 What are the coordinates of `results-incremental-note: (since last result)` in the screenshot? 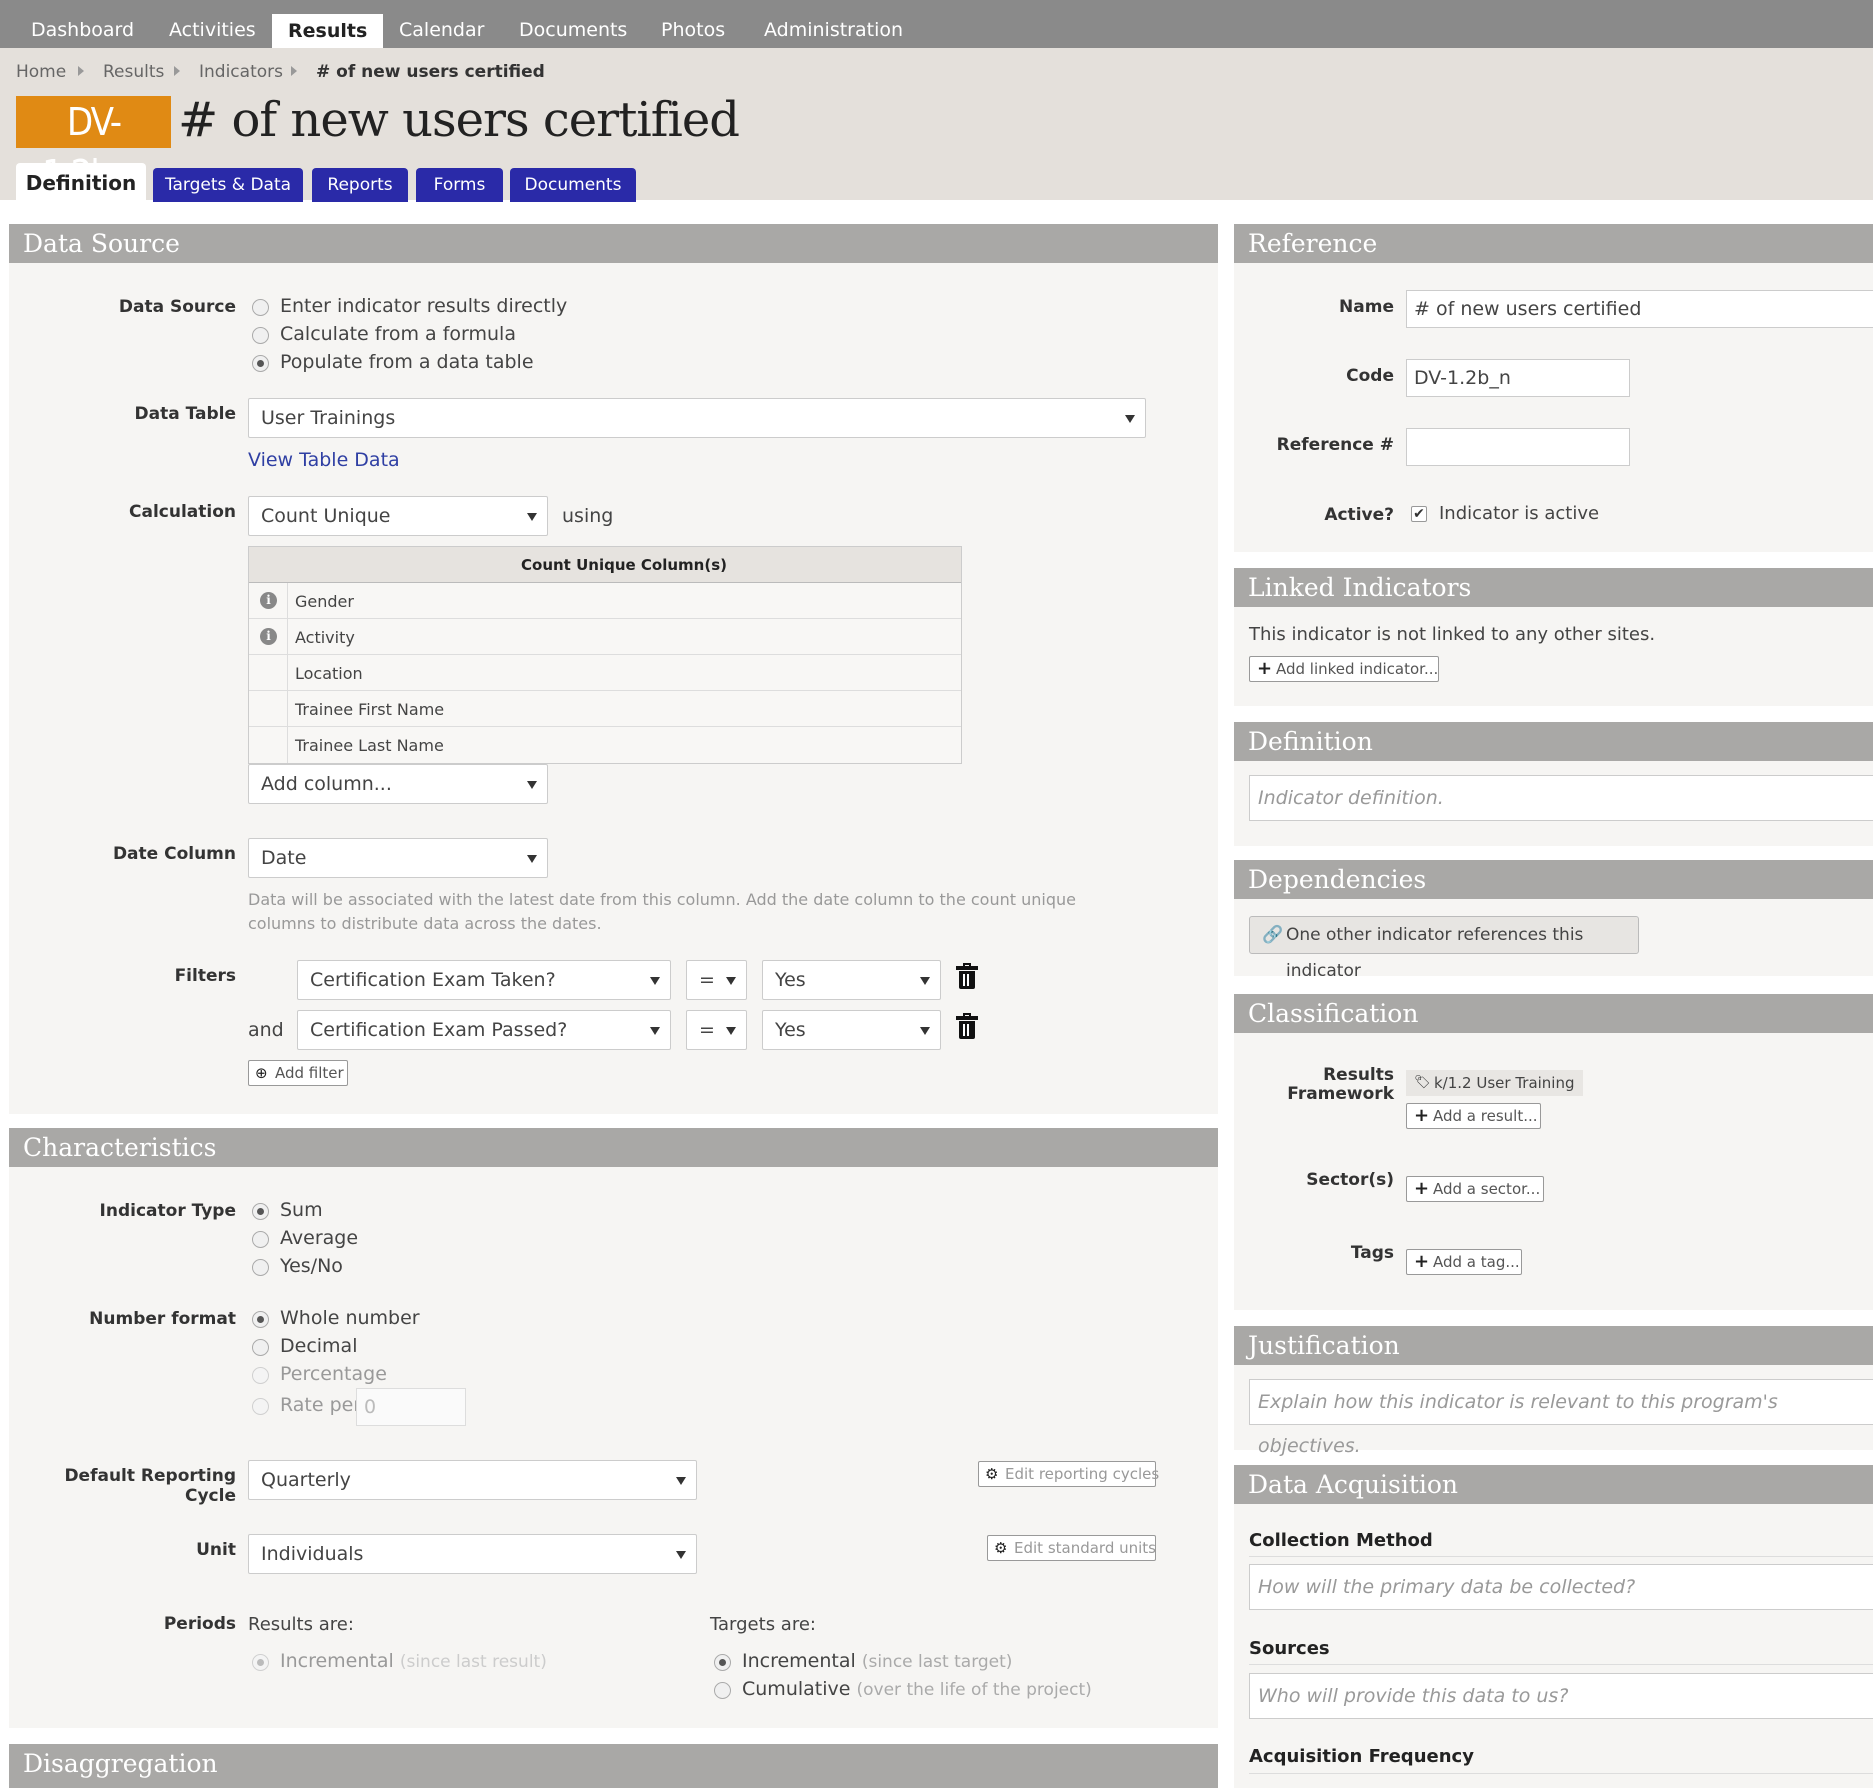 It's located at (473, 1662).